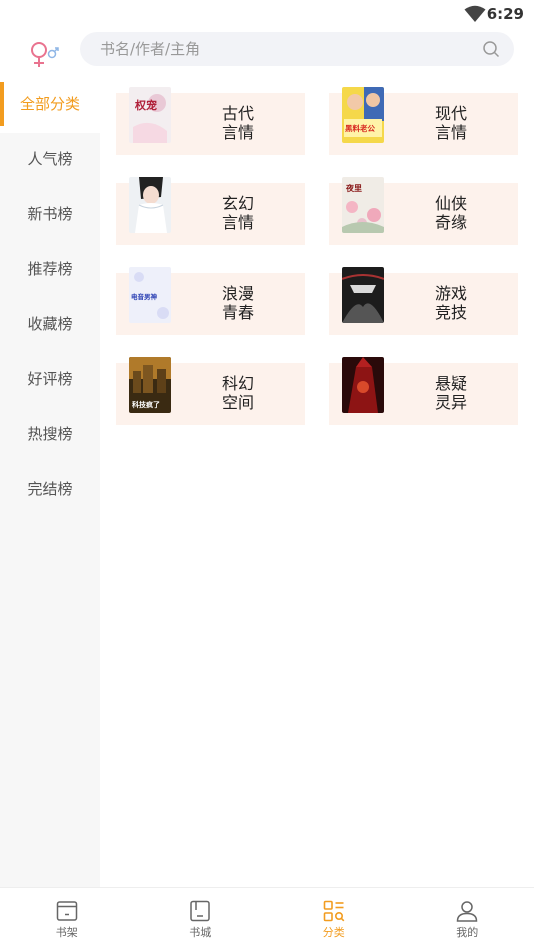 This screenshot has height=949, width=534. I want to click on category-label: 游戏 竞技, so click(450, 303).